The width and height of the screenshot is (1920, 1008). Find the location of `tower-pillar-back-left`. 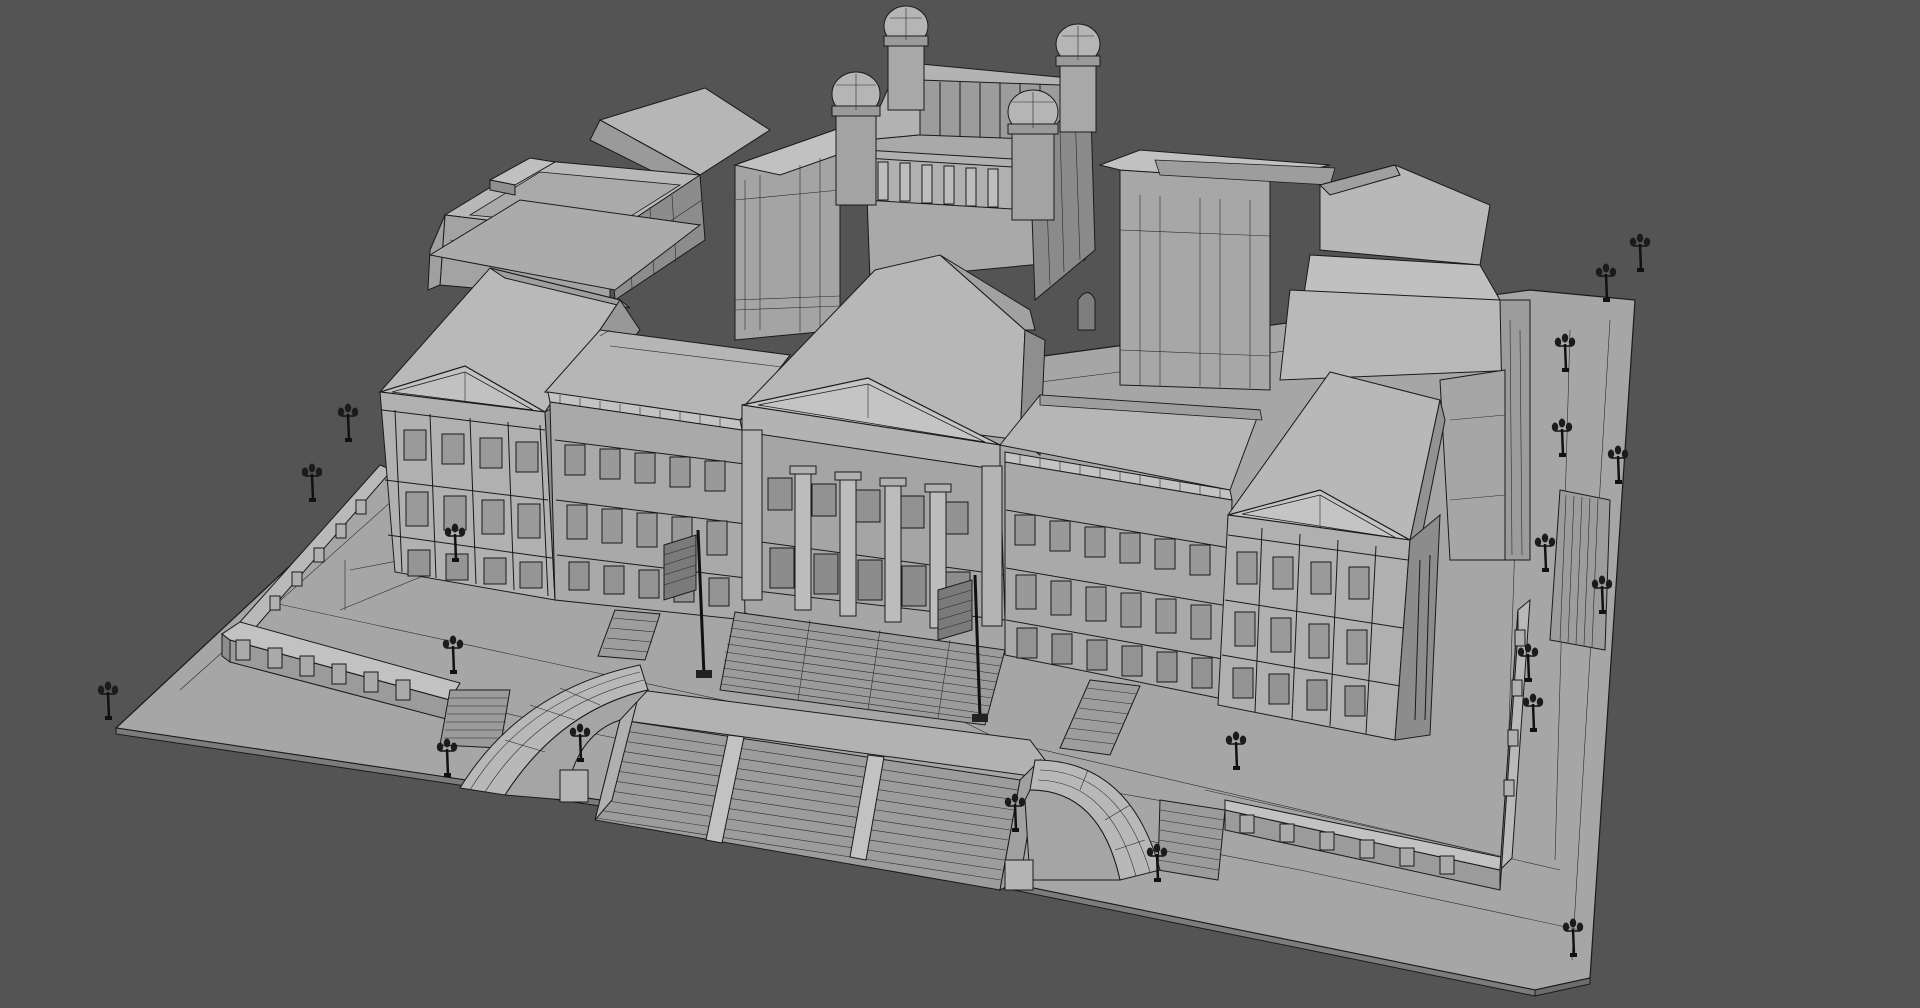

tower-pillar-back-left is located at coordinates (906, 58).